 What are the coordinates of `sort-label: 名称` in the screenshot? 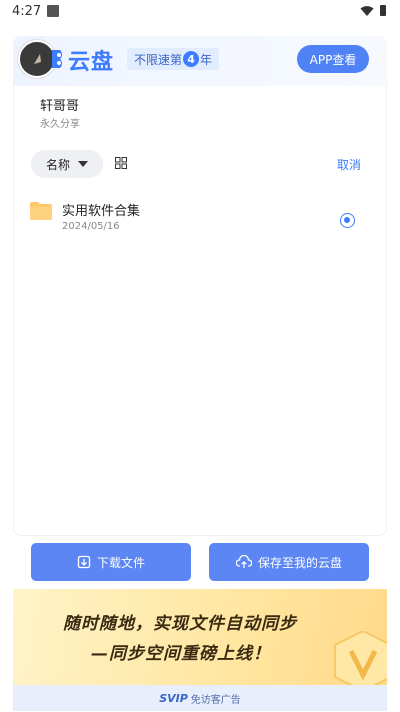 It's located at (57, 164).